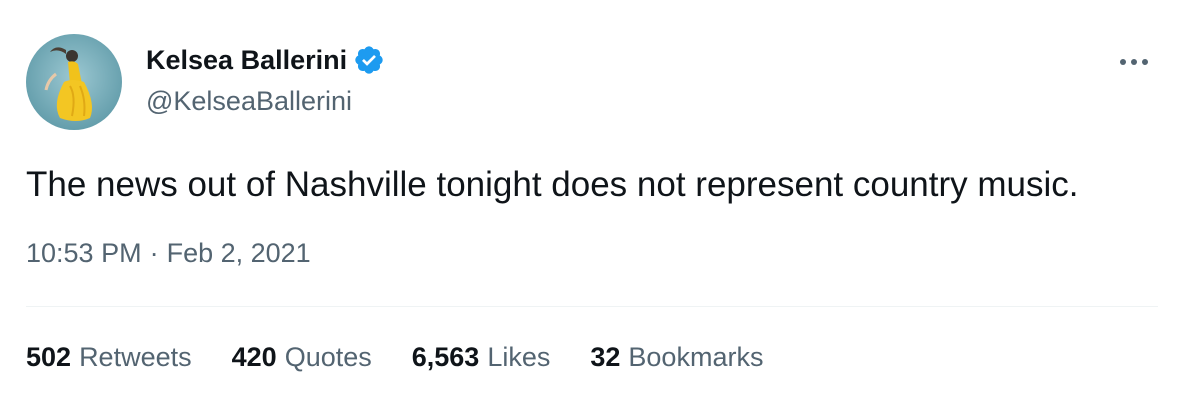 This screenshot has width=1200, height=404. What do you see at coordinates (1134, 62) in the screenshot?
I see `more-horizontal-icon` at bounding box center [1134, 62].